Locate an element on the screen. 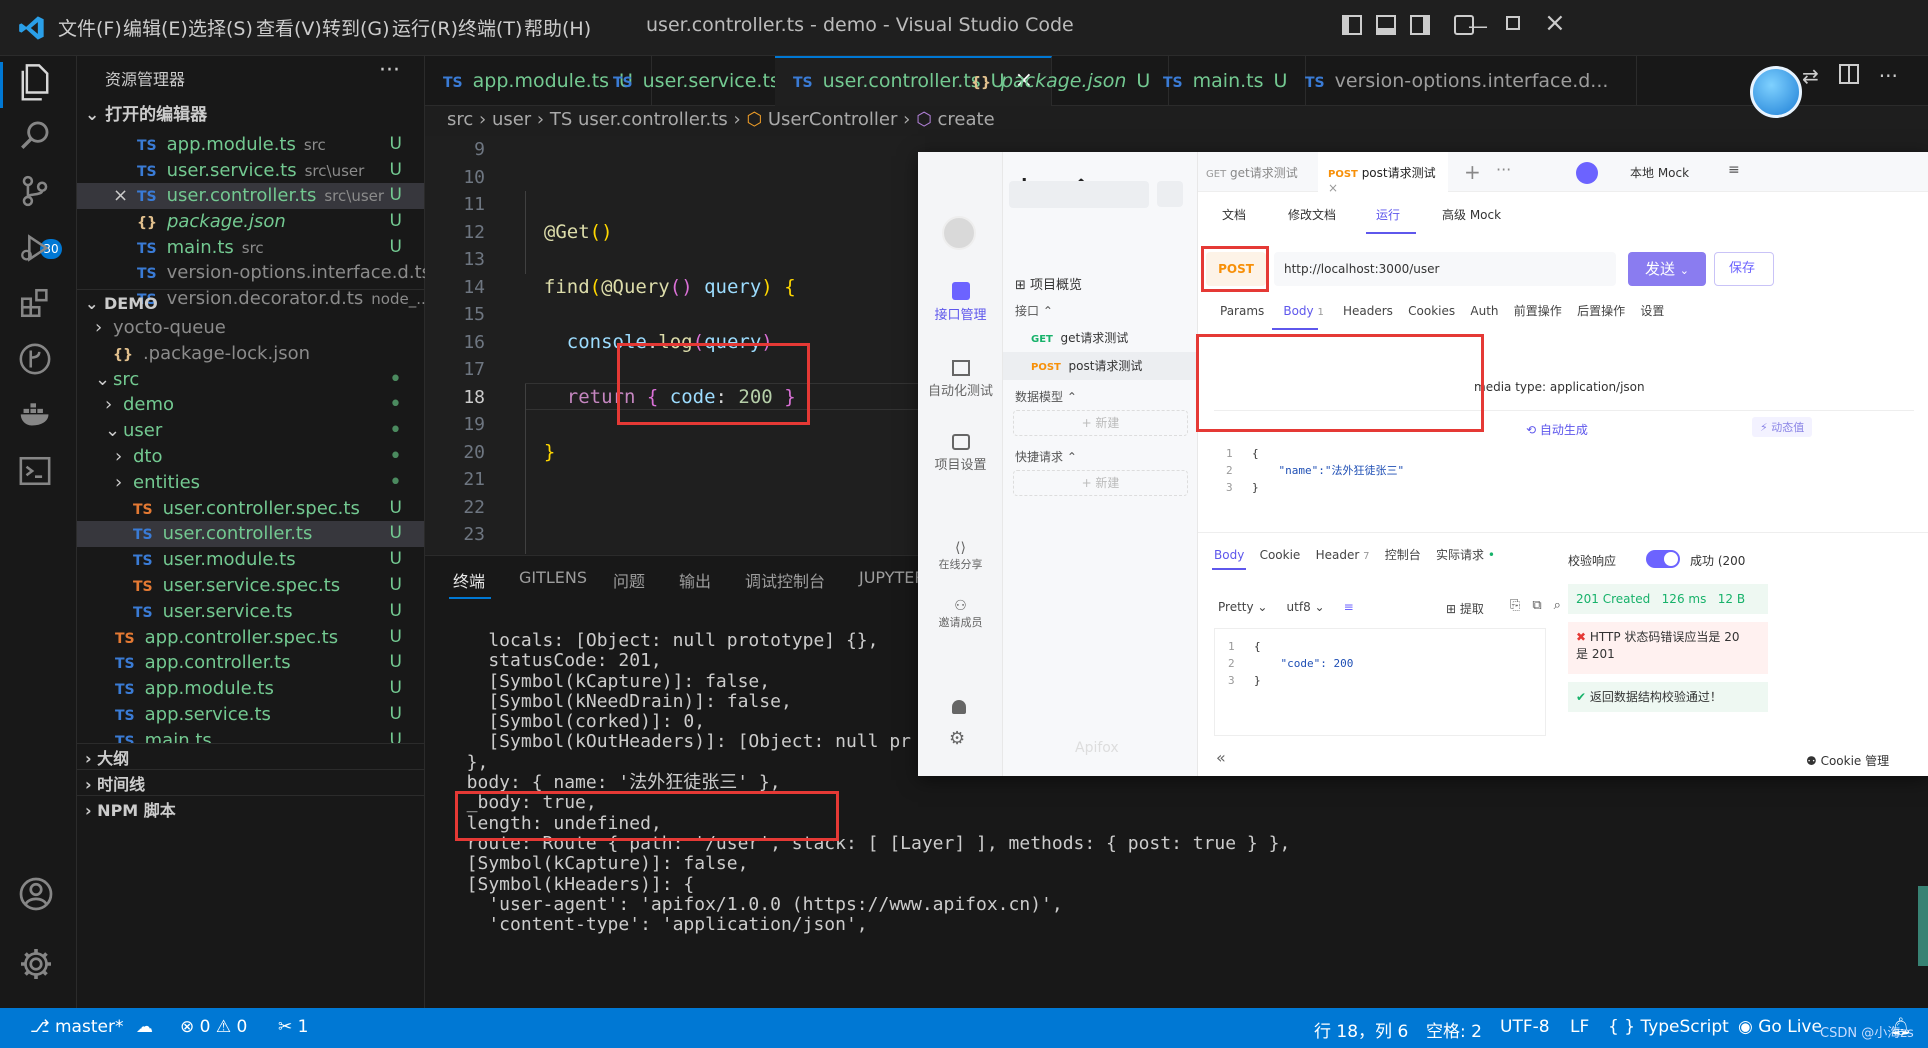 This screenshot has width=1928, height=1048. menu-file: 文件(F) is located at coordinates (90, 27).